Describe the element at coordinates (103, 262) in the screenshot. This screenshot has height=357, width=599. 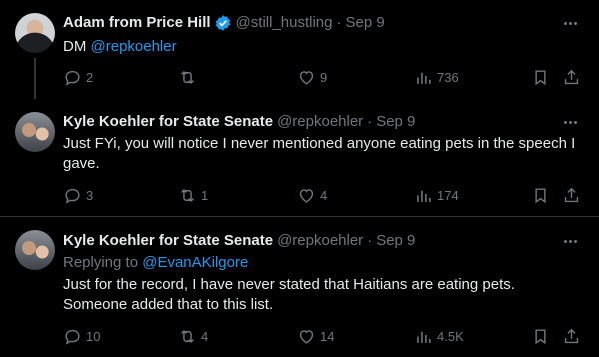
I see `replying-to-label: Replying to` at that location.